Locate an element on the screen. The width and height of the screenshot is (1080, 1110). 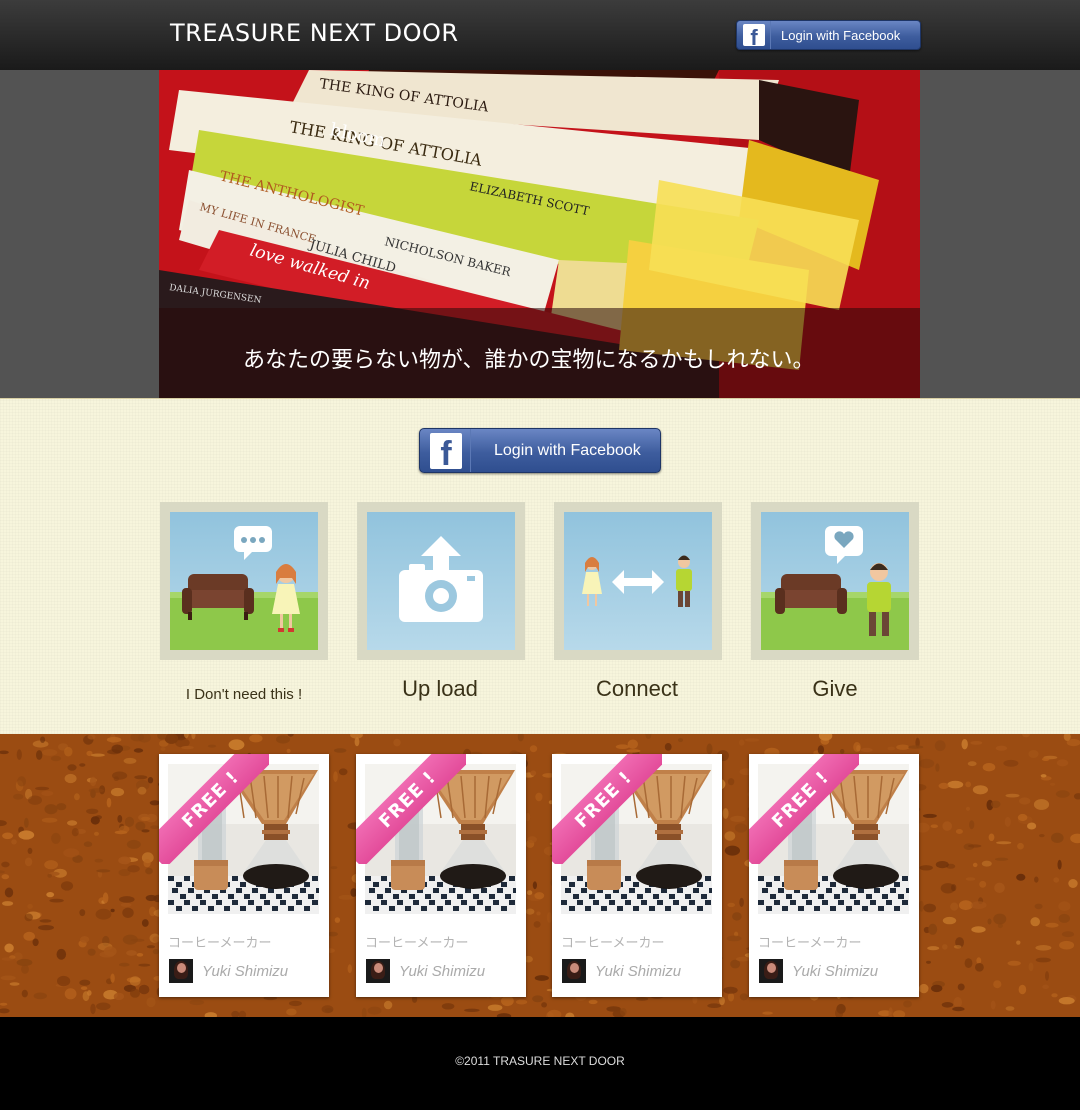
step-label-connect: Connect is located at coordinates (637, 688).